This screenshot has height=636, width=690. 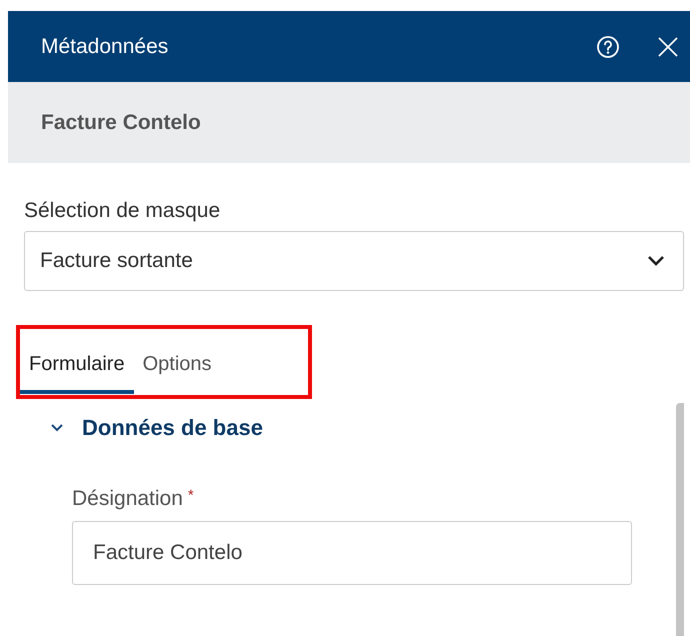 I want to click on mask-dropdown: Facture sortante, so click(x=354, y=261).